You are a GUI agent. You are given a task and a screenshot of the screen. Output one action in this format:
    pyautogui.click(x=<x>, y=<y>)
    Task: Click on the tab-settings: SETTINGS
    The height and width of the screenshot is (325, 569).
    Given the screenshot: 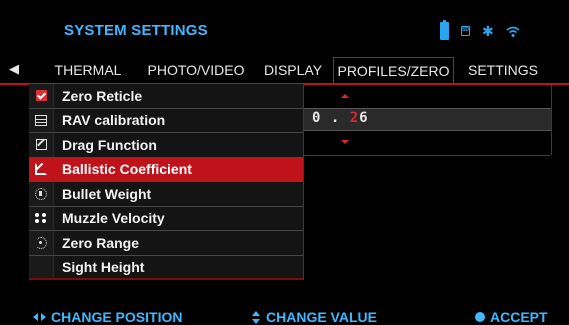 What is the action you would take?
    pyautogui.click(x=503, y=70)
    